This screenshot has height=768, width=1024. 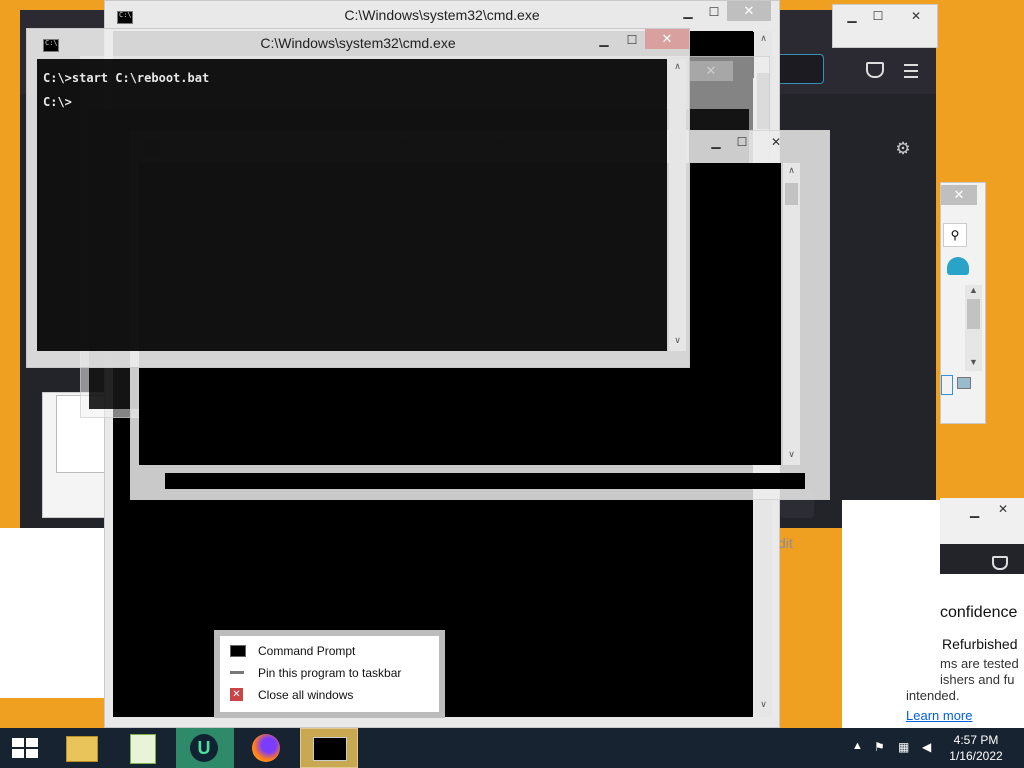 What do you see at coordinates (977, 679) in the screenshot?
I see `right-panel-line4: ishers and fu` at bounding box center [977, 679].